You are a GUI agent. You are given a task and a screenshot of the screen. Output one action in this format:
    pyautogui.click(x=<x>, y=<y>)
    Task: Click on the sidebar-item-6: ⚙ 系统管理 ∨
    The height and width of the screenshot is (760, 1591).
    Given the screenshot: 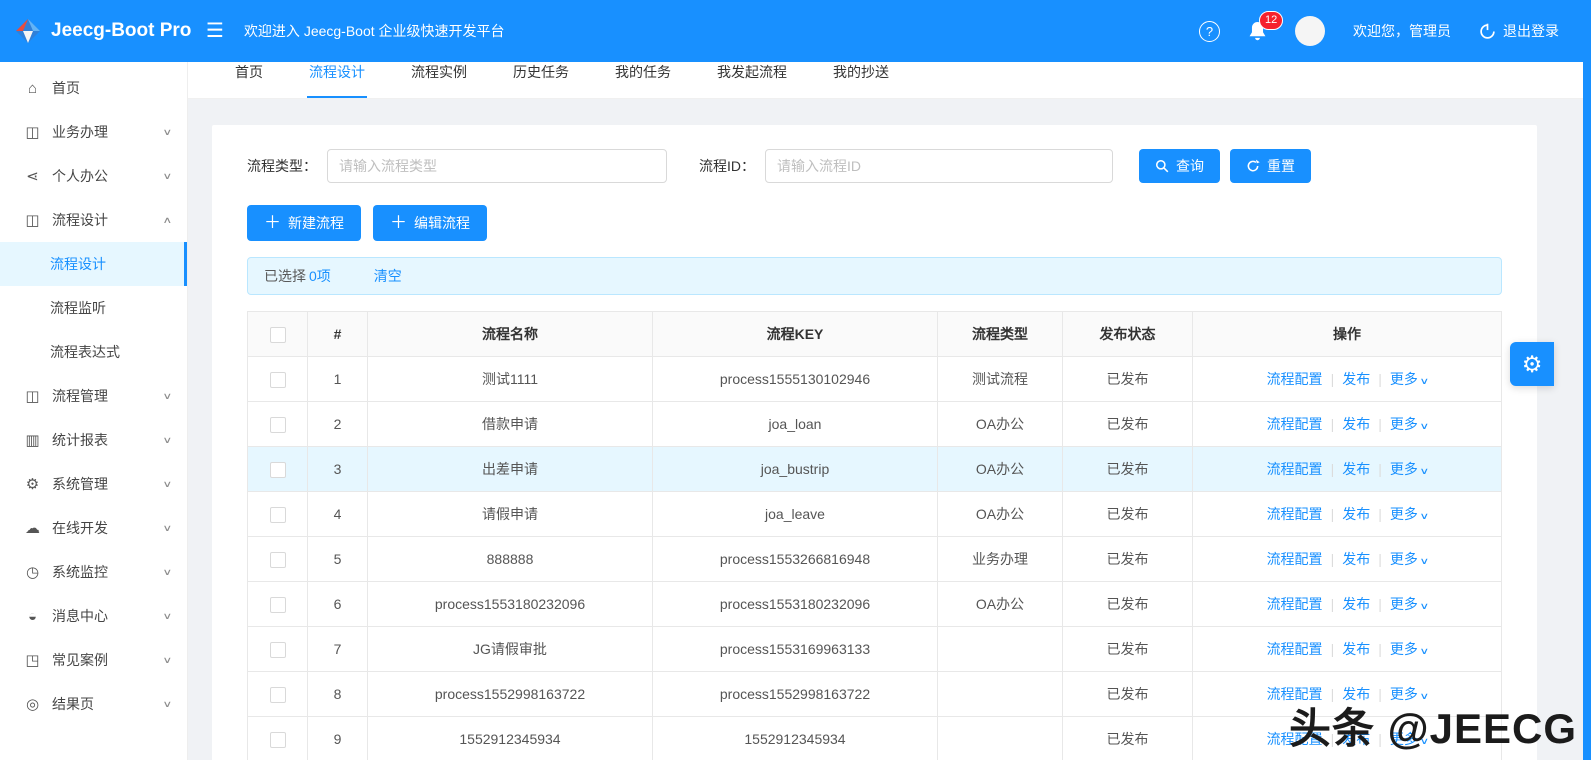 What is the action you would take?
    pyautogui.click(x=93, y=484)
    